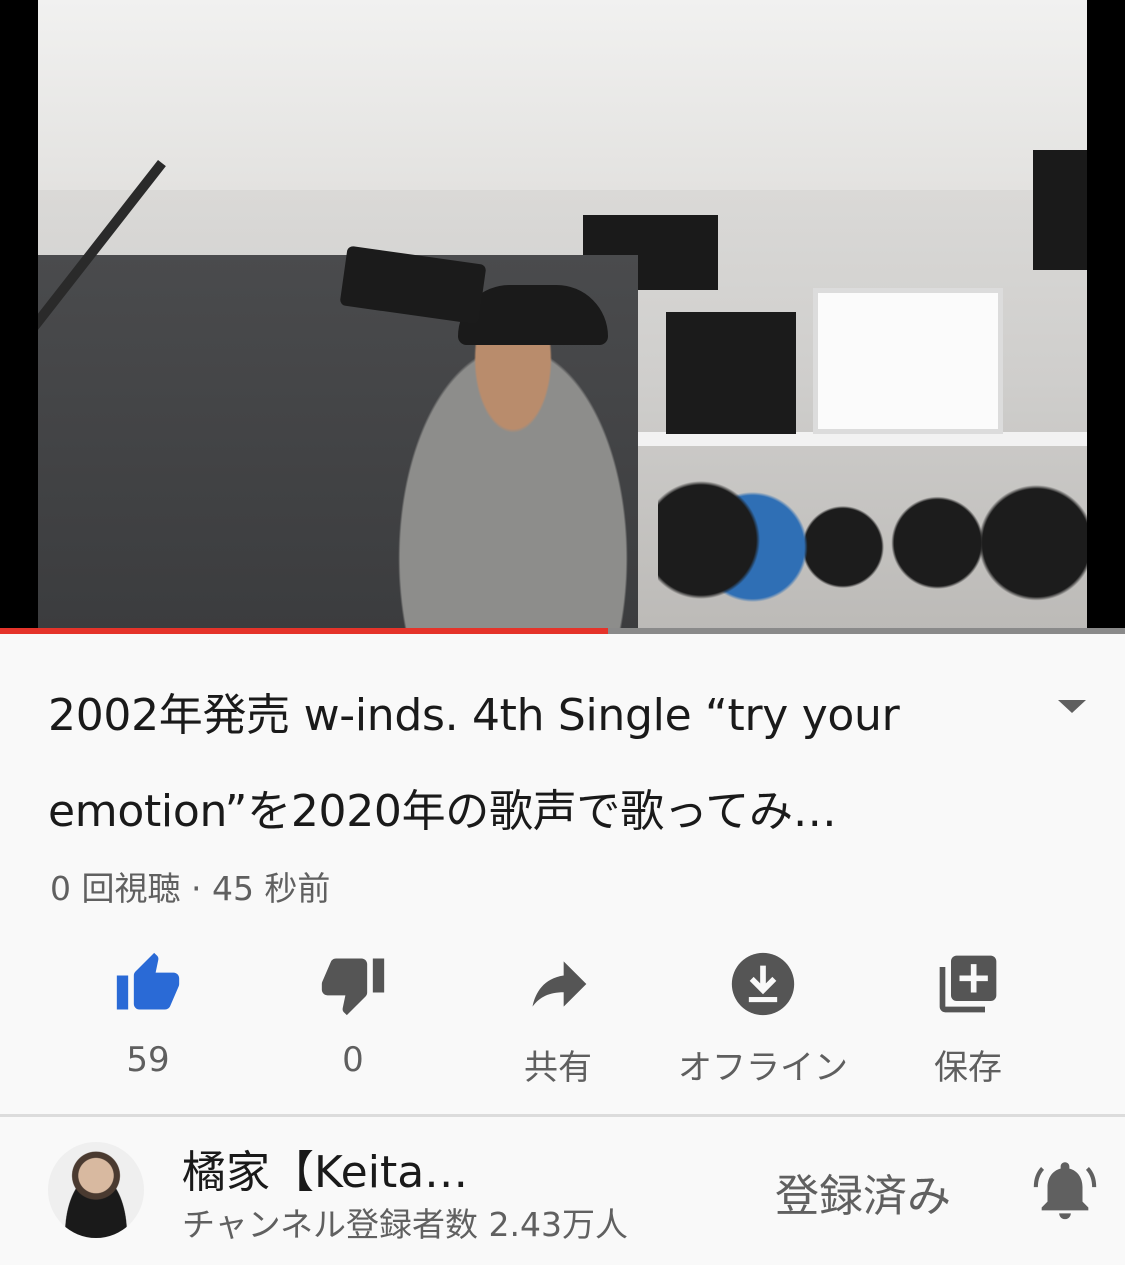 This screenshot has height=1265, width=1125. Describe the element at coordinates (562, 1115) in the screenshot. I see `divider` at that location.